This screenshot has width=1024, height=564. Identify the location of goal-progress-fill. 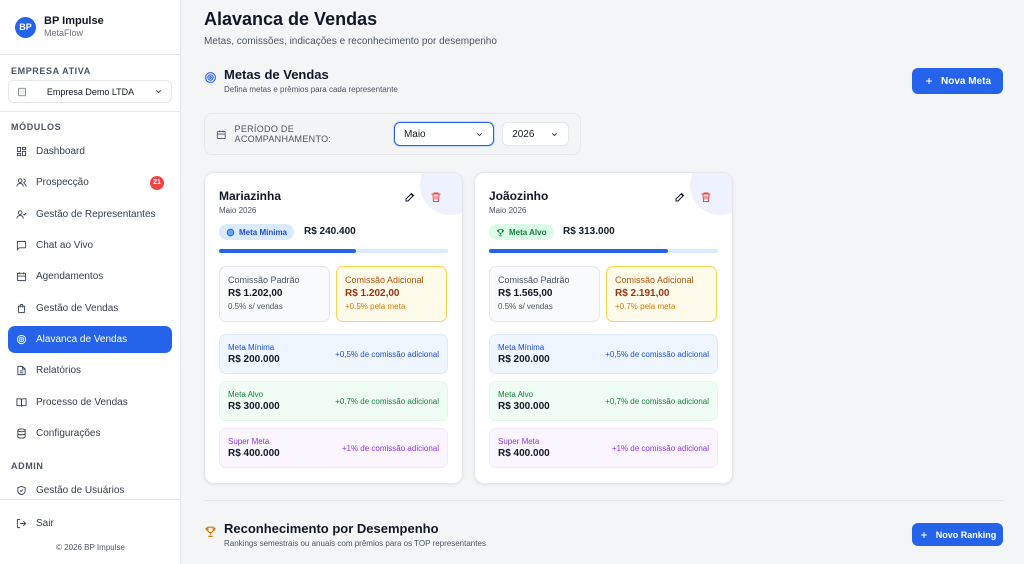
(288, 251).